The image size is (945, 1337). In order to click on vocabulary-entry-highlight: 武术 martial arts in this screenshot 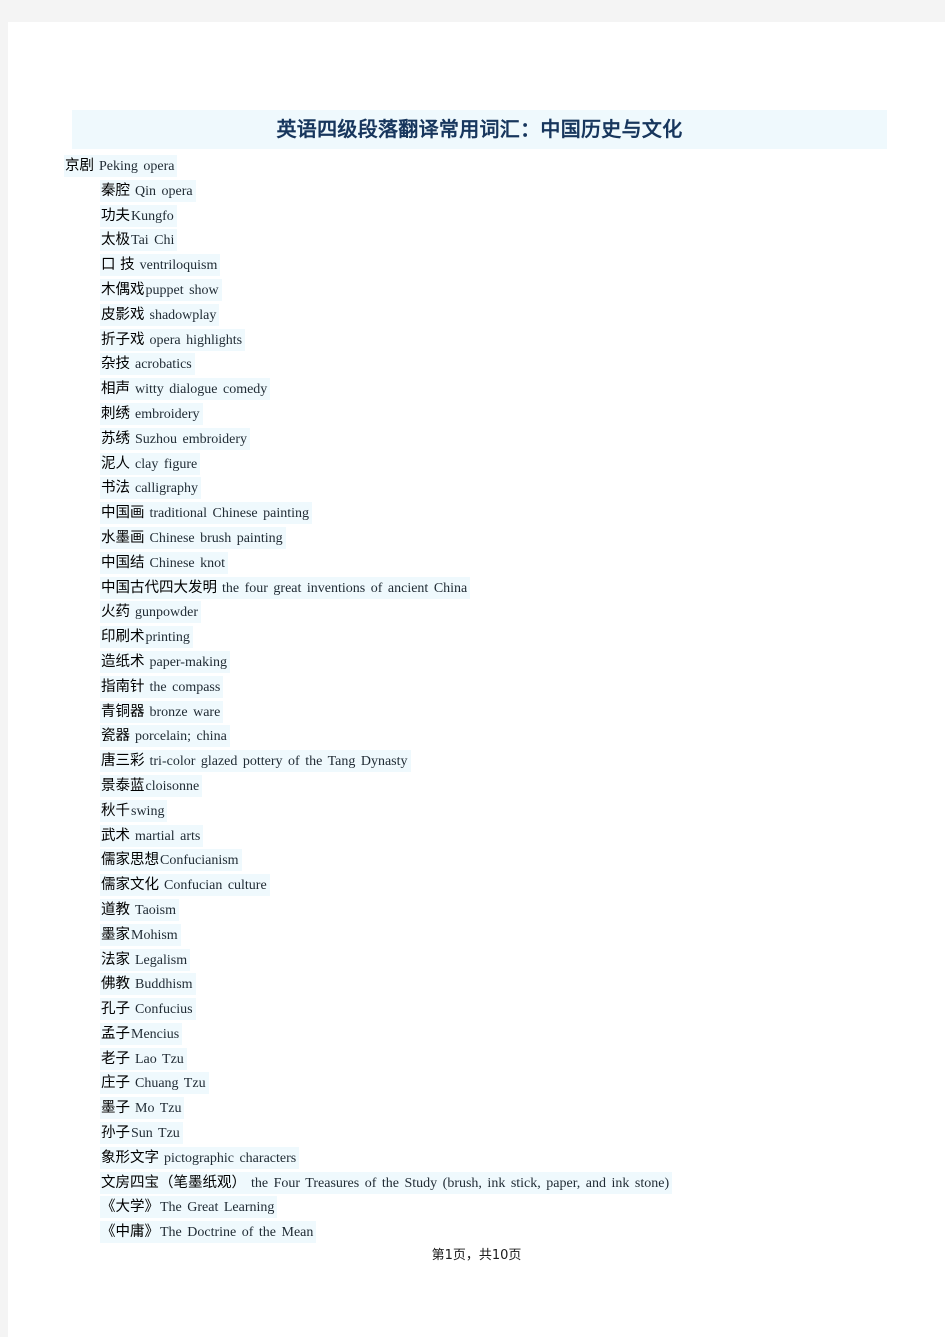, I will do `click(152, 835)`.